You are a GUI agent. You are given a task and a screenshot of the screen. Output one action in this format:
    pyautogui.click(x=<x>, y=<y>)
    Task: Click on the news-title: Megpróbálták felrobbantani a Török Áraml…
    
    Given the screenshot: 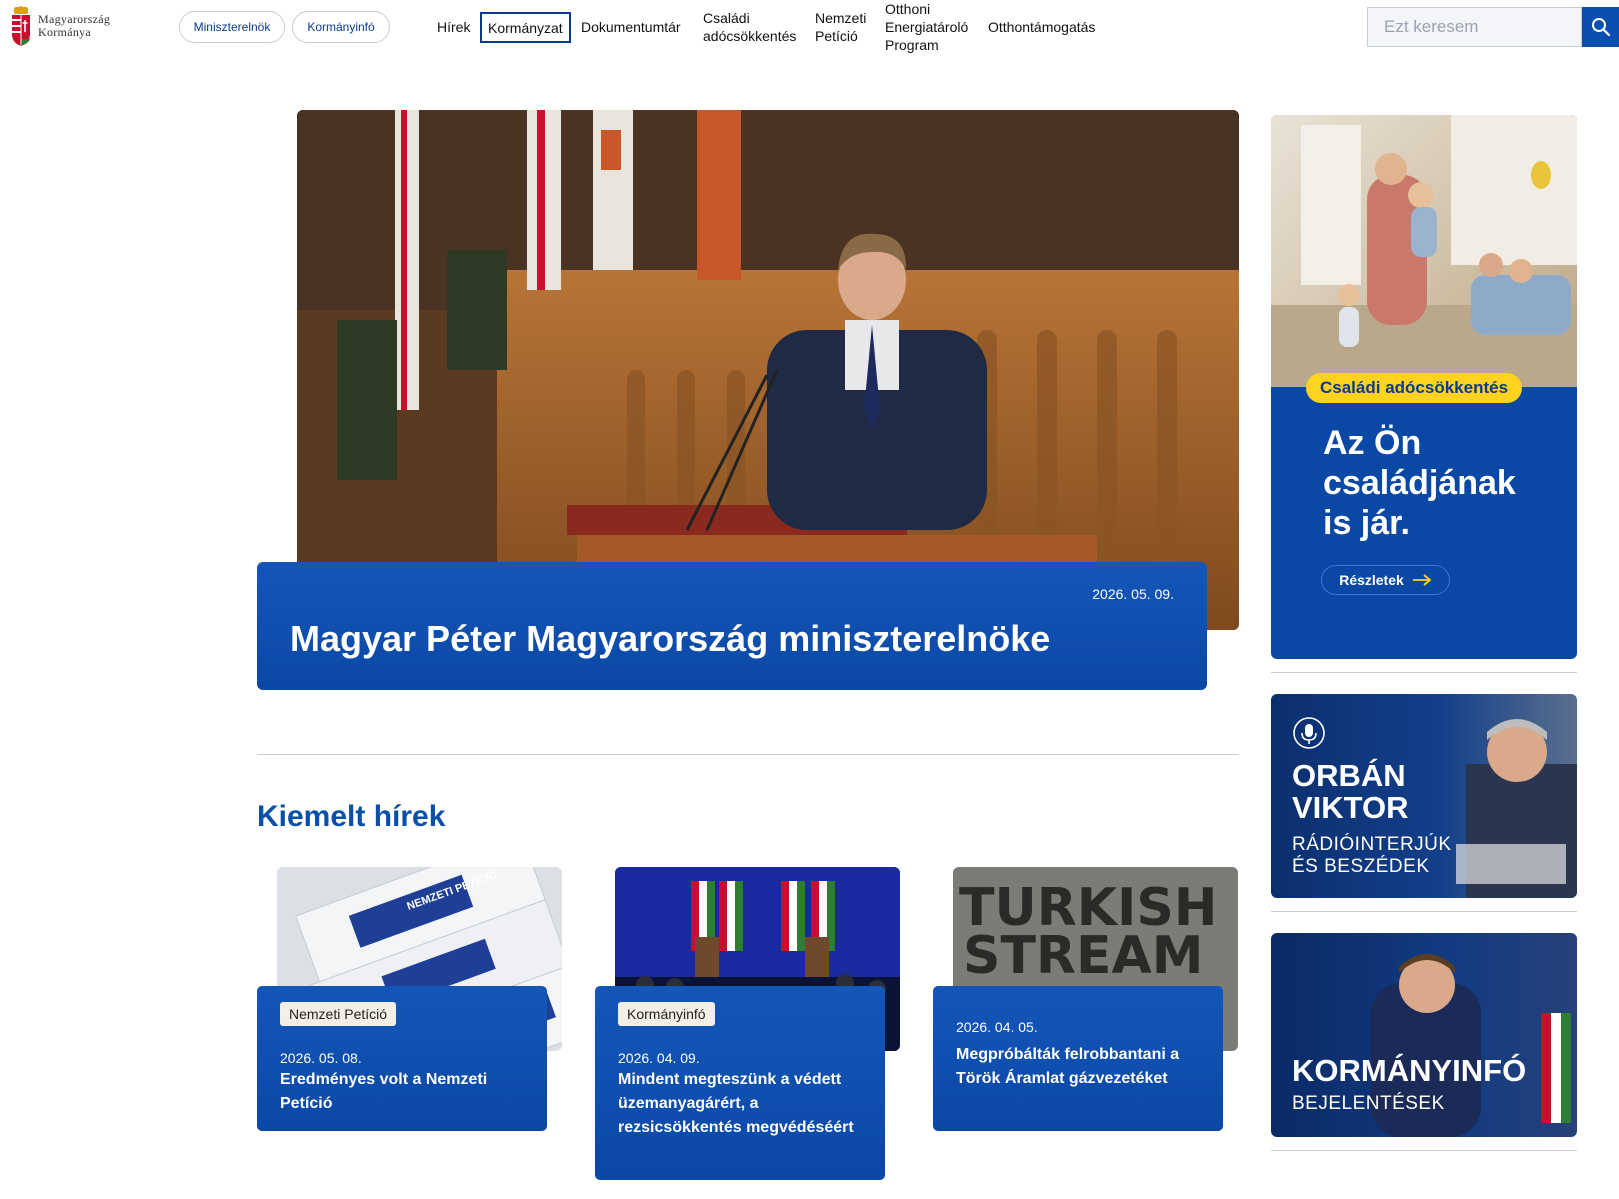 What is the action you would take?
    pyautogui.click(x=1080, y=1067)
    